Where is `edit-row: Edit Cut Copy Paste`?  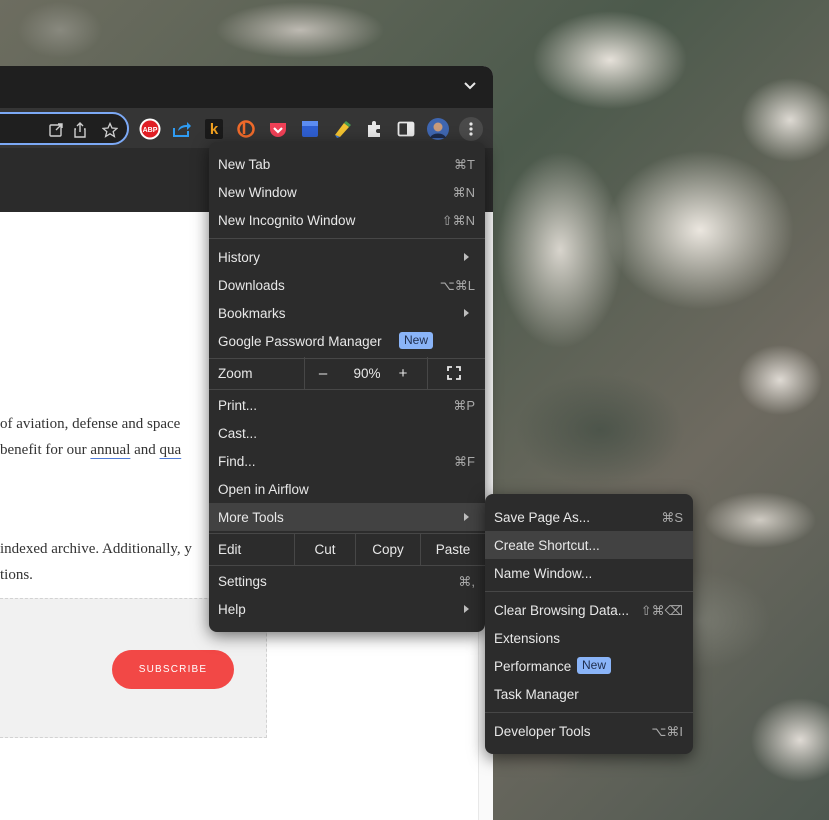 edit-row: Edit Cut Copy Paste is located at coordinates (347, 549).